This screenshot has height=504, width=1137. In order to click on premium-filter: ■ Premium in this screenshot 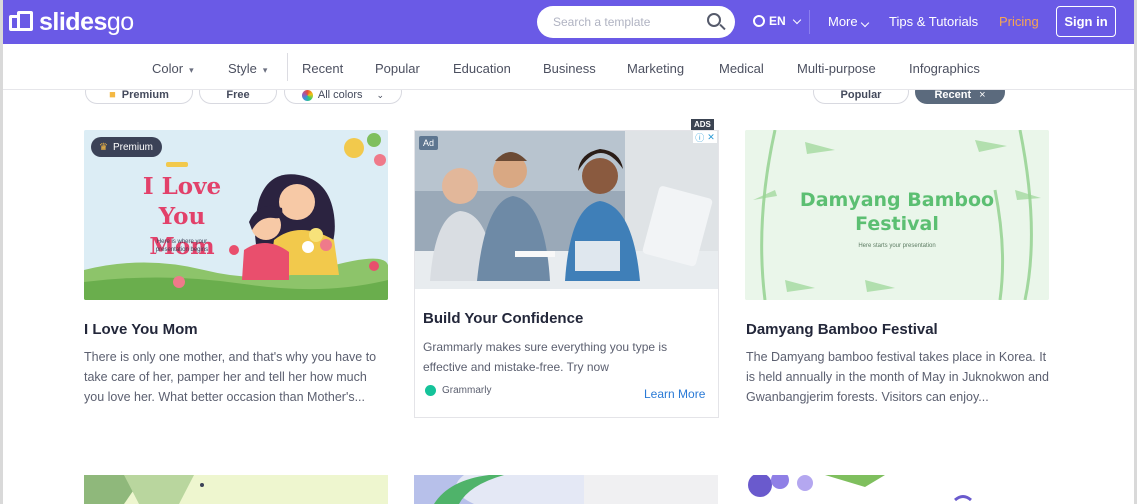, I will do `click(139, 97)`.